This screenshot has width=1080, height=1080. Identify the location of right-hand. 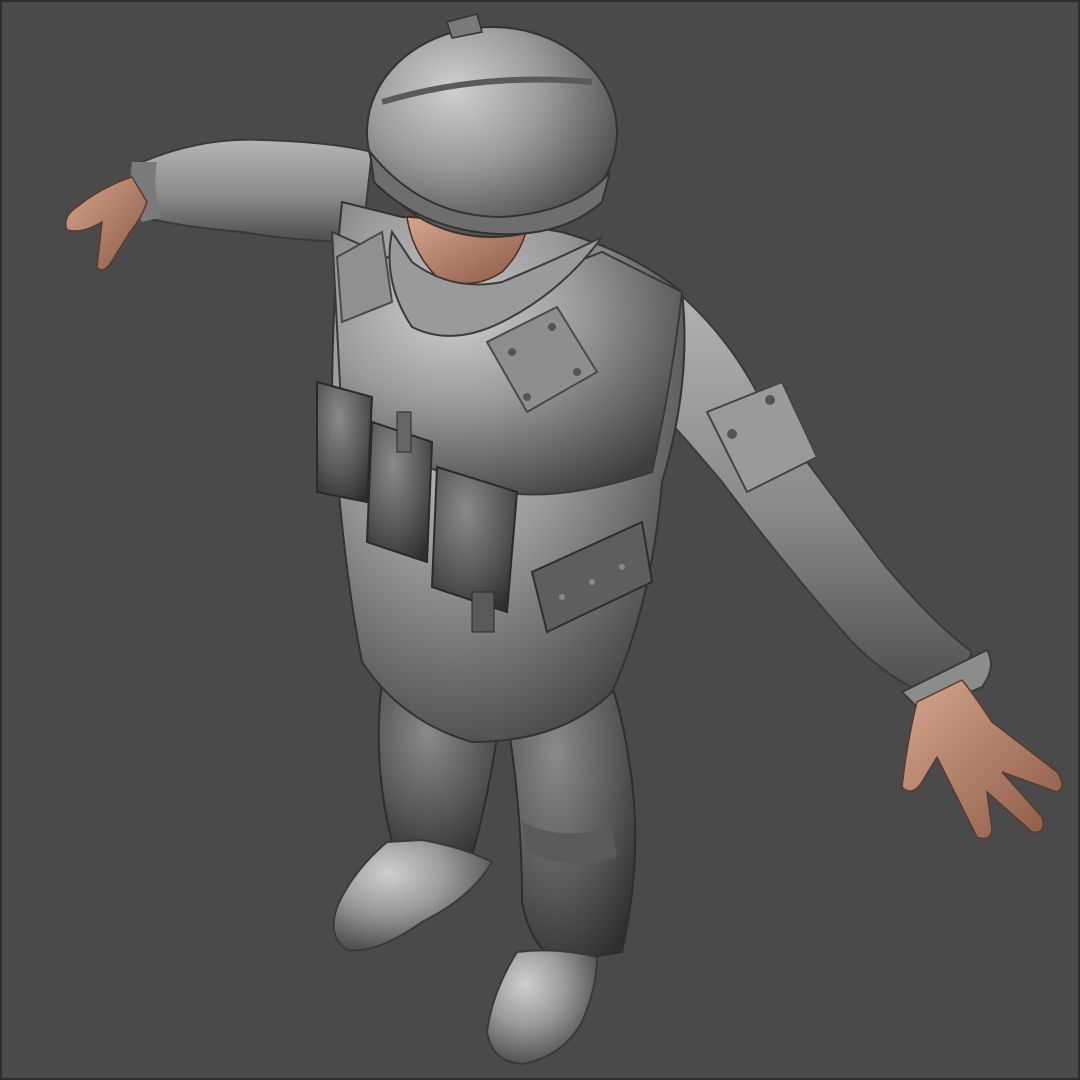
(982, 759).